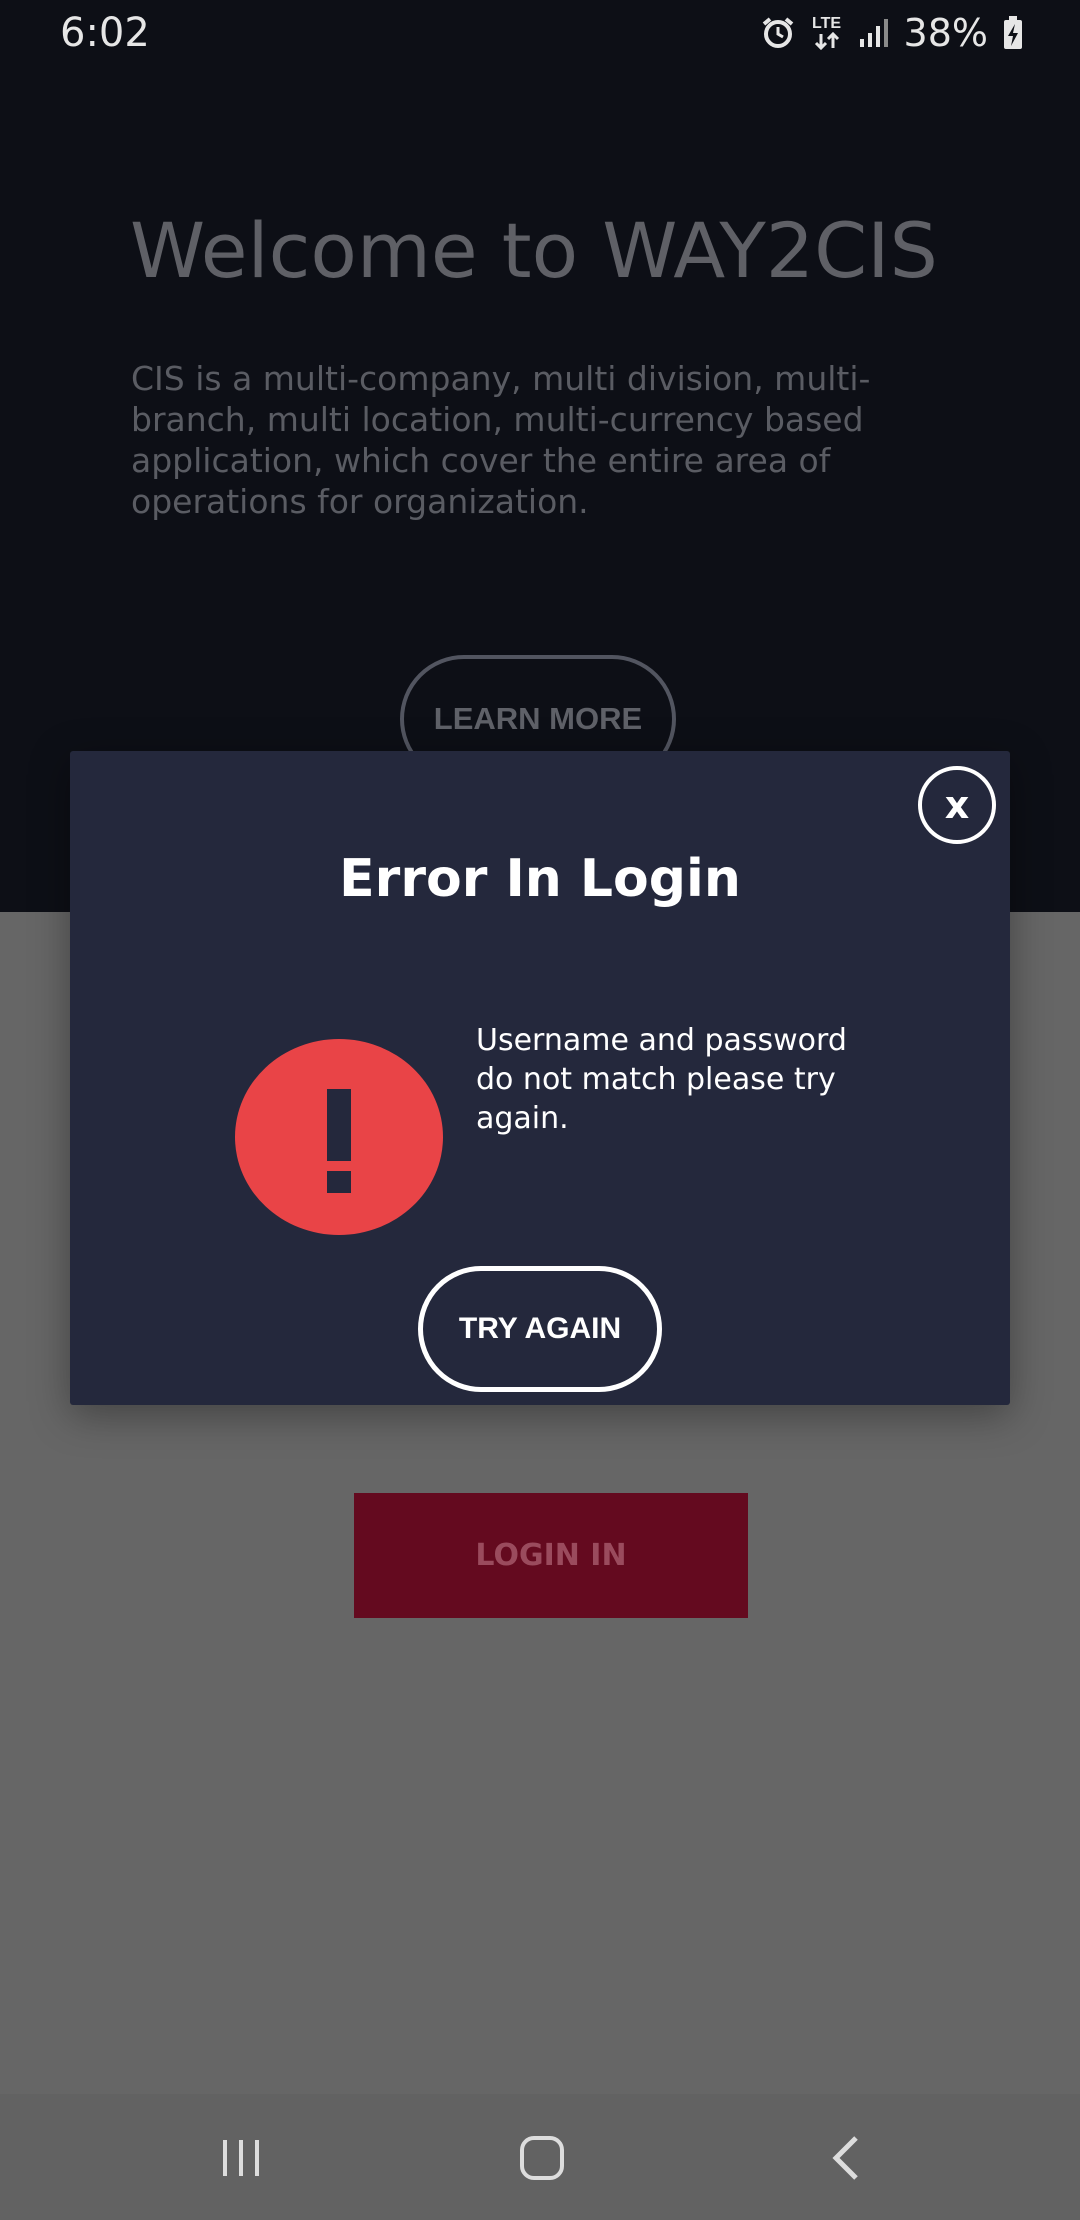 The image size is (1080, 2220). Describe the element at coordinates (339, 1125) in the screenshot. I see `exclamation-bar` at that location.